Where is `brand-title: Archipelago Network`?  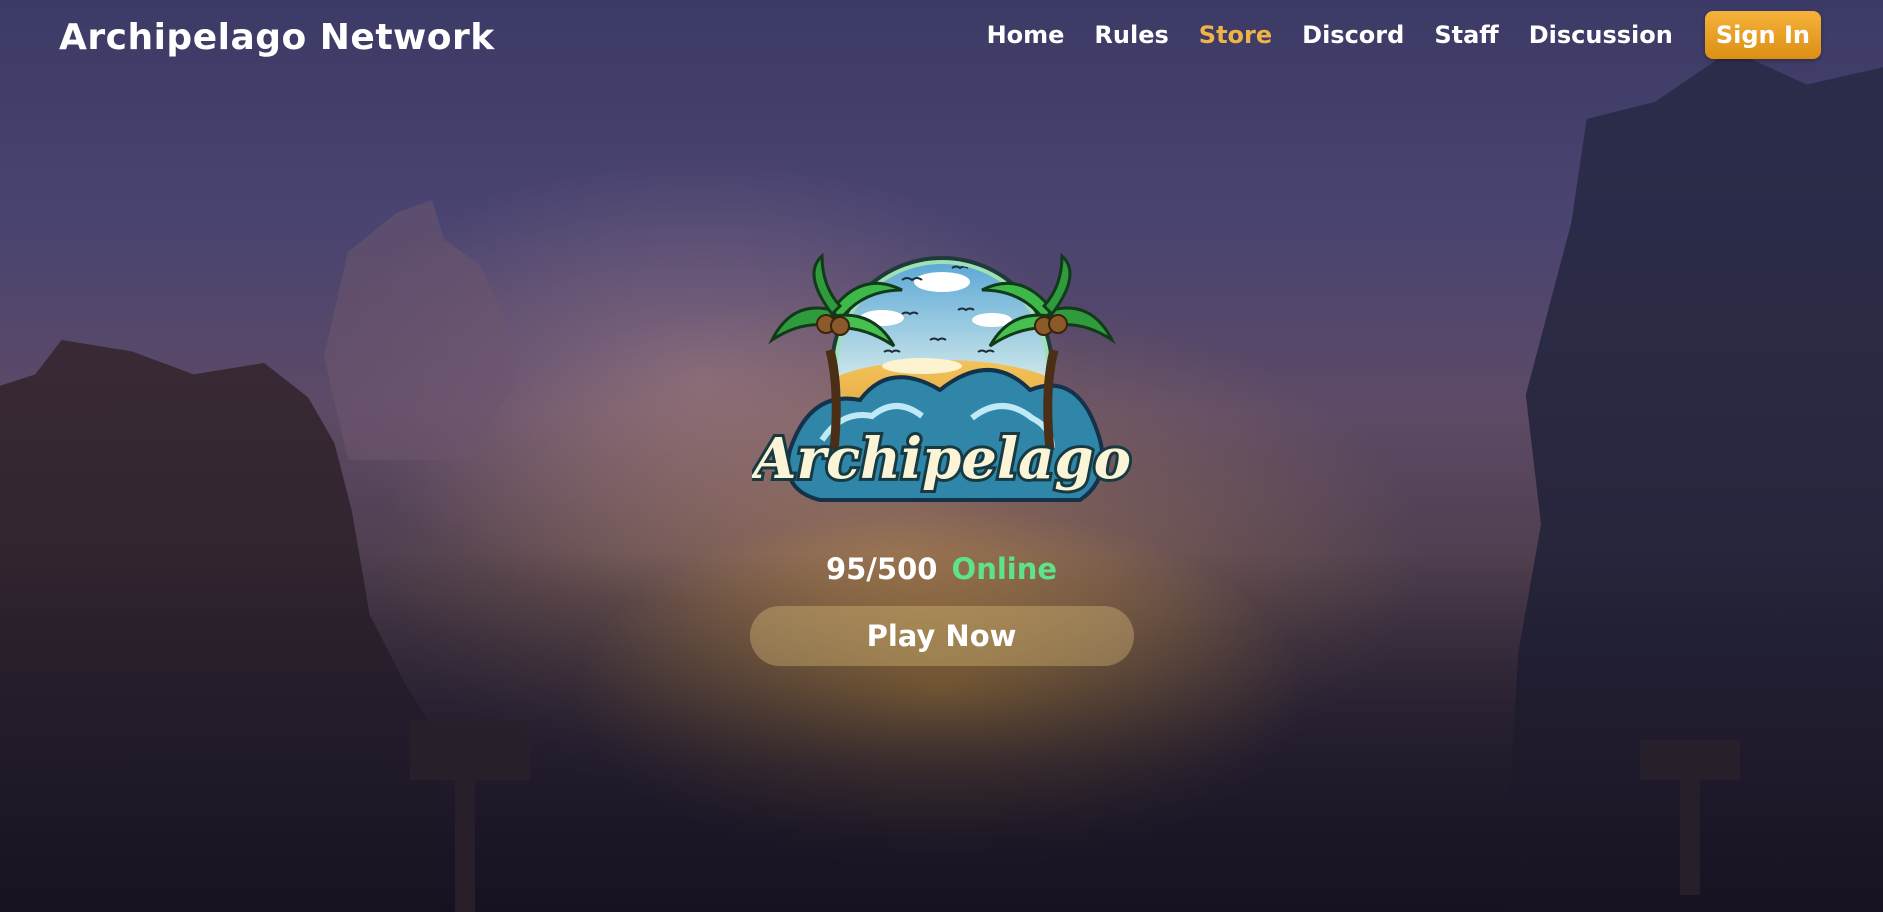
brand-title: Archipelago Network is located at coordinates (277, 37).